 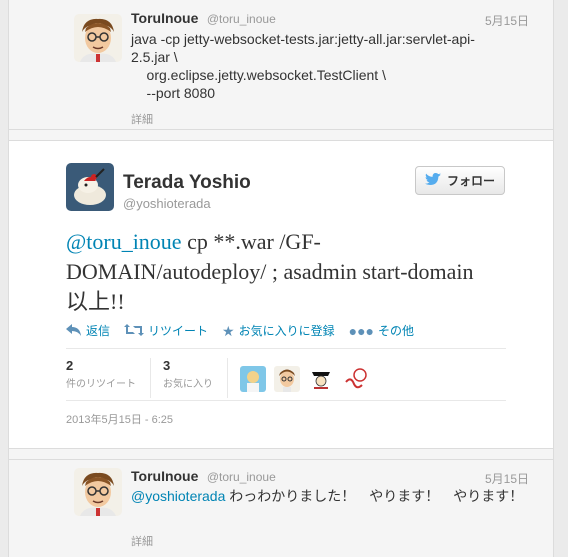 I want to click on reply-action: 返信, so click(x=88, y=330).